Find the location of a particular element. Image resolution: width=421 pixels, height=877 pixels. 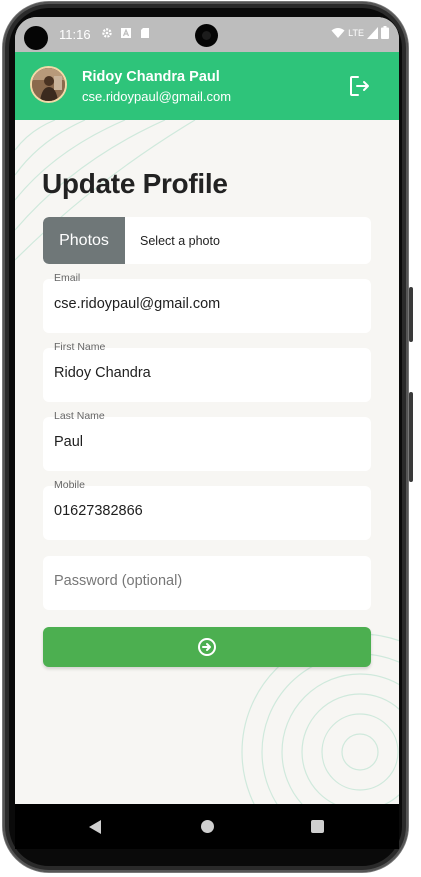

camera-hole is located at coordinates (36, 38).